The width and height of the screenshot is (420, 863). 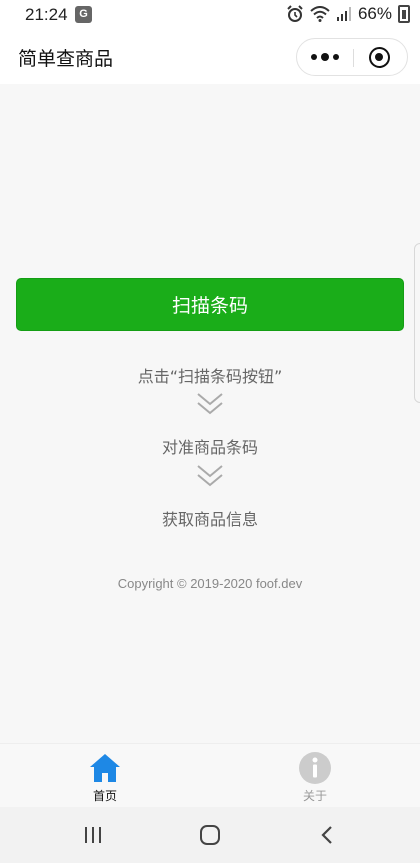 I want to click on system-navigation-bar, so click(x=210, y=835).